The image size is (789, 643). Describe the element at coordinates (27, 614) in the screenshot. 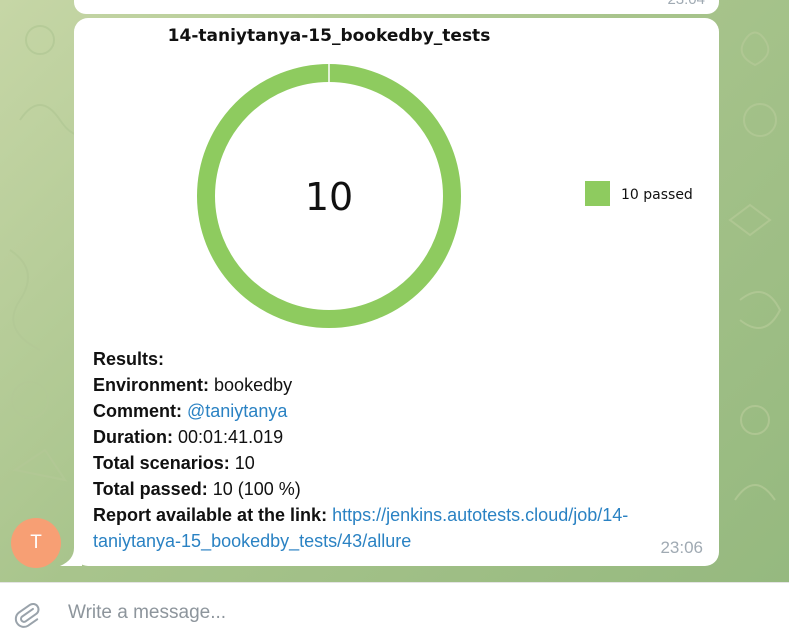

I see `paperclip-icon` at that location.